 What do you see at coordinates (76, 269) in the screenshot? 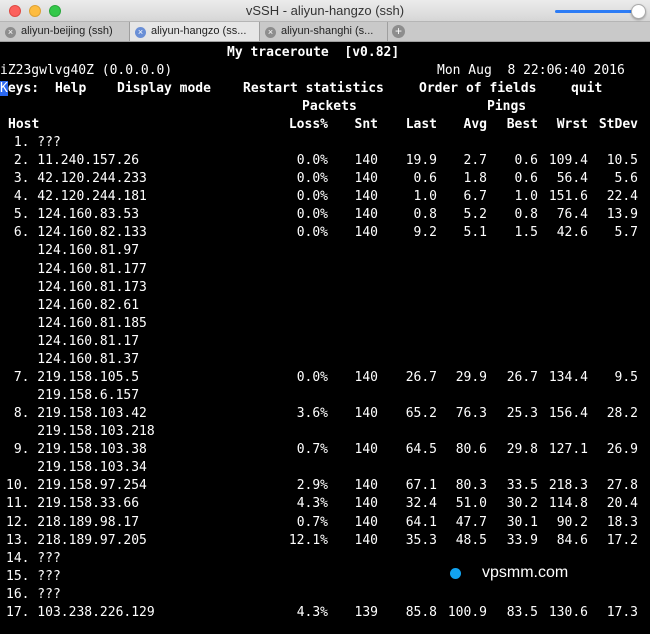
I see `hop-host: 124.160.81.177` at bounding box center [76, 269].